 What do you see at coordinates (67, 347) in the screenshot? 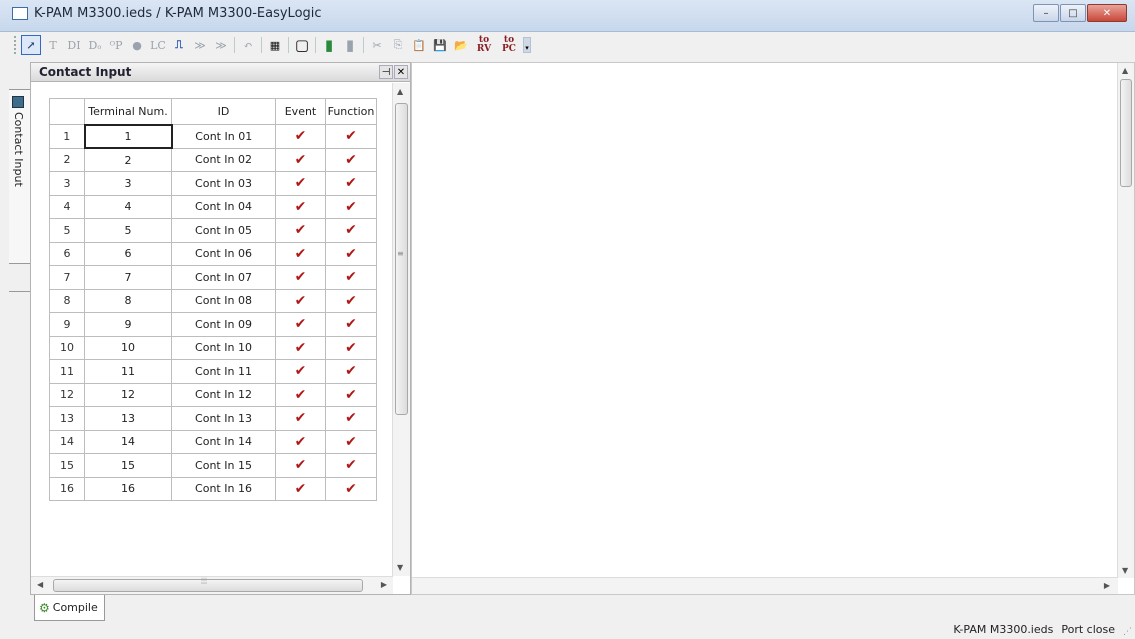
I see `row-number-cell: 10` at bounding box center [67, 347].